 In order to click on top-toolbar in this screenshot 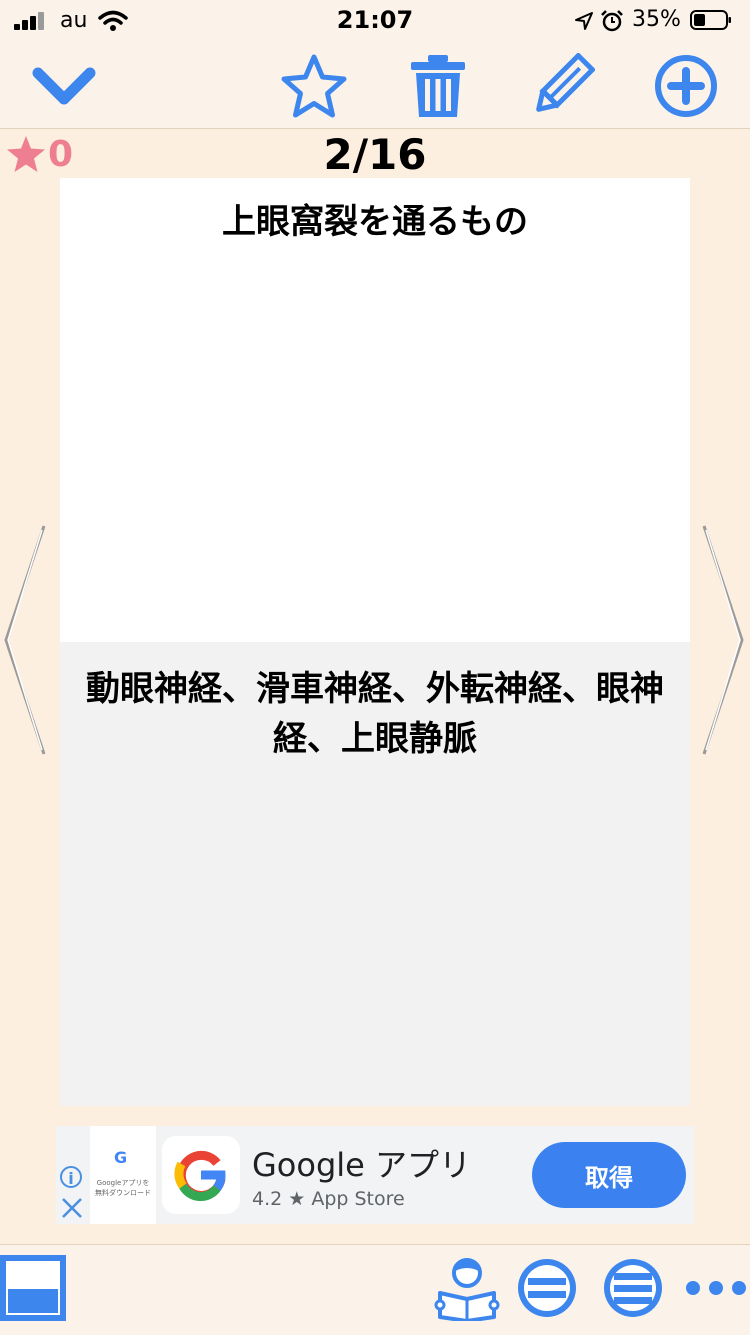, I will do `click(375, 86)`.